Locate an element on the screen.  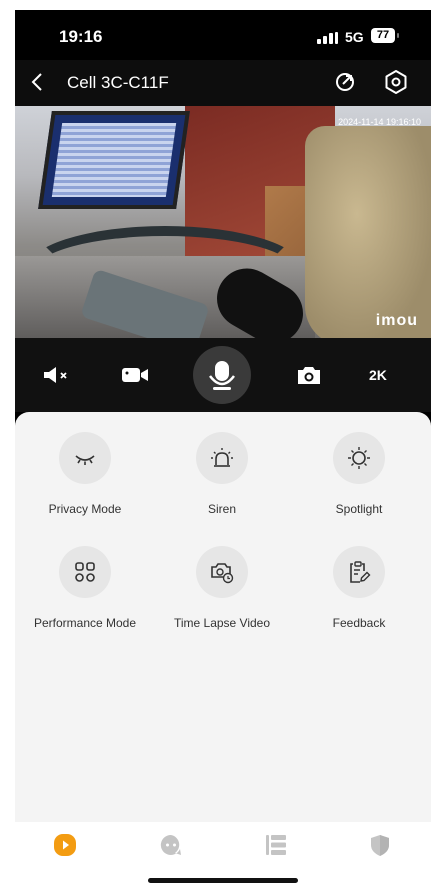
tab-messages is located at coordinates (171, 845).